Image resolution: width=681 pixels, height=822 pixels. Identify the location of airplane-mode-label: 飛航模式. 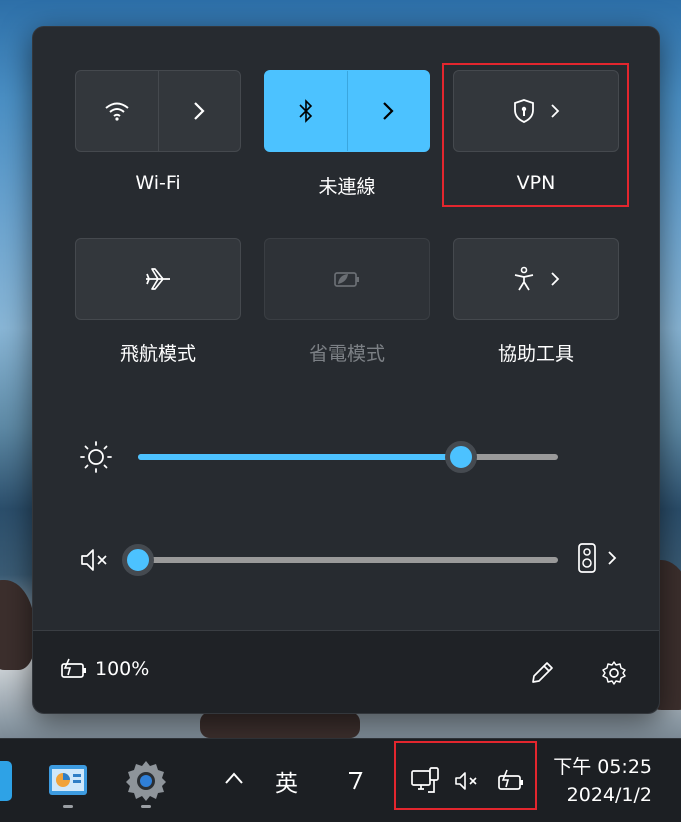
(157, 354).